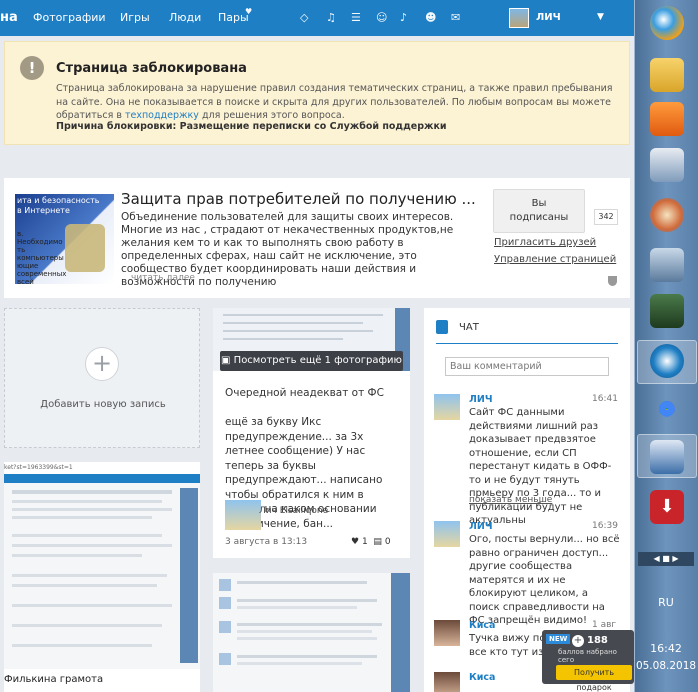  I want to click on clock-date: 05.08.2018, so click(666, 666).